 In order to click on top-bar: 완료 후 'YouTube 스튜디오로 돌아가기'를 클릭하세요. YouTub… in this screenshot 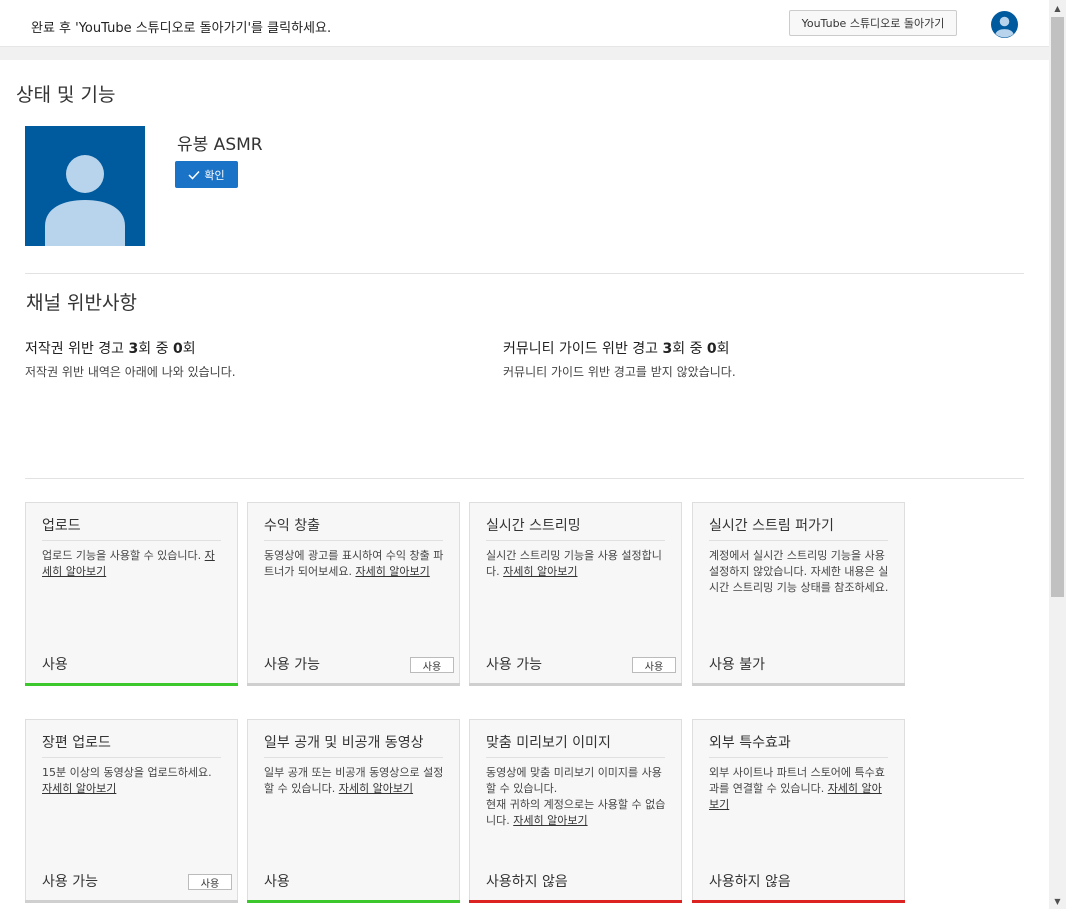, I will do `click(524, 23)`.